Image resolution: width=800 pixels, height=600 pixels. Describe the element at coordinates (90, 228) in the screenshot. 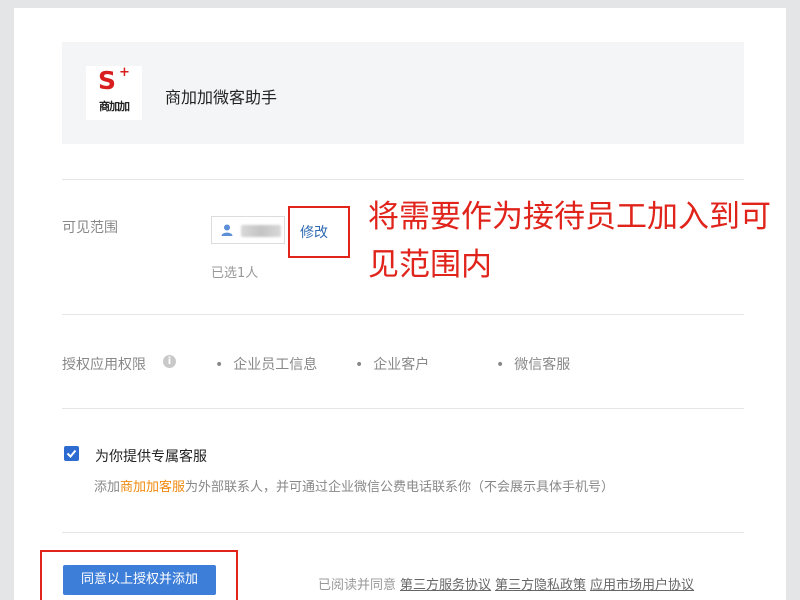

I see `visibility-label: 可见范围` at that location.